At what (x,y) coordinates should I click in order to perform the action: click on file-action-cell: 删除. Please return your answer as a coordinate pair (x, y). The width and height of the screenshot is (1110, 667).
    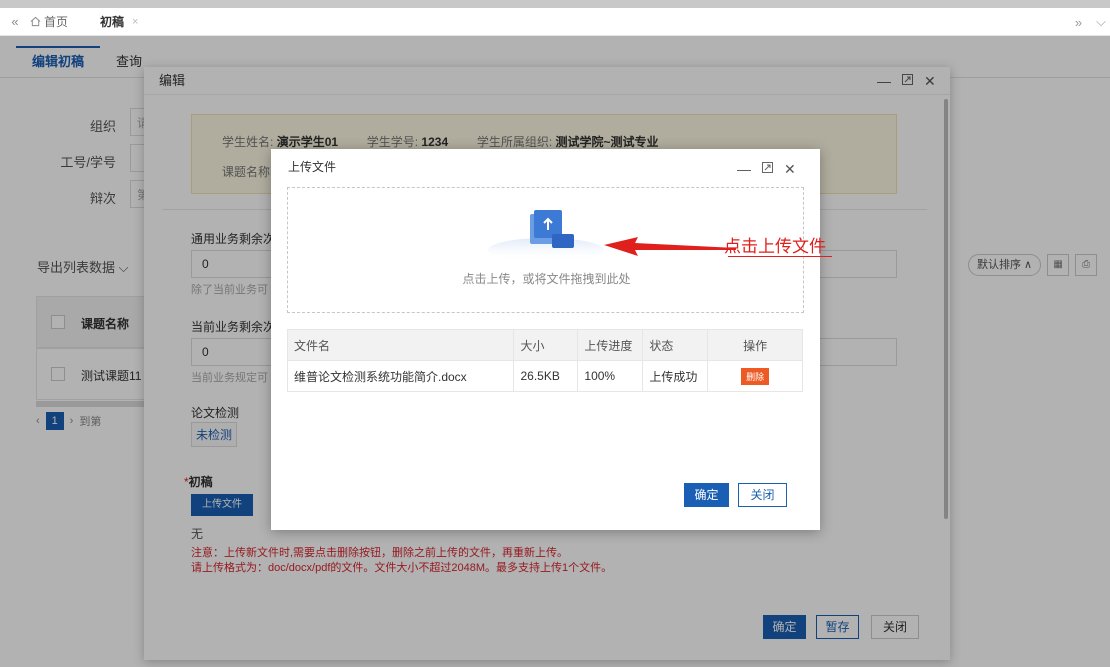
    Looking at the image, I should click on (755, 376).